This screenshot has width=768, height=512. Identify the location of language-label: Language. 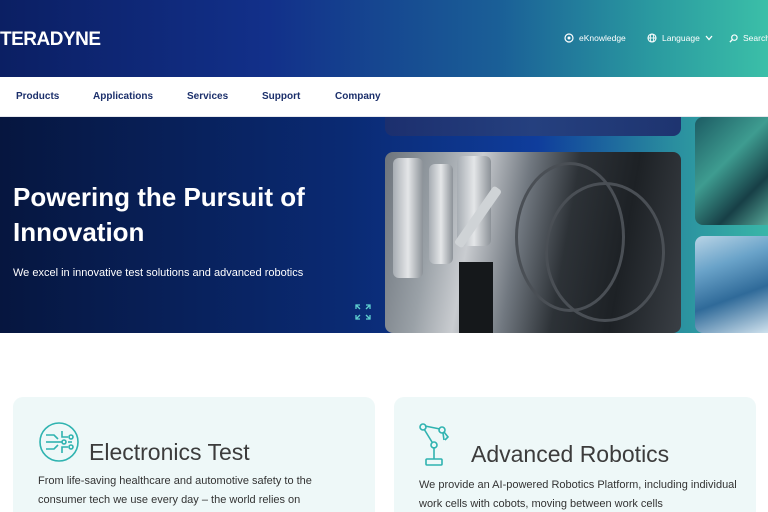
(681, 38).